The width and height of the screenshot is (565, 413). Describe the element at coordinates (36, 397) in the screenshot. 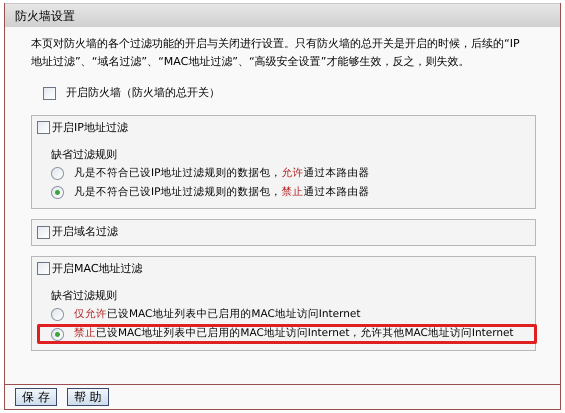

I see `save-button: 保 存` at that location.